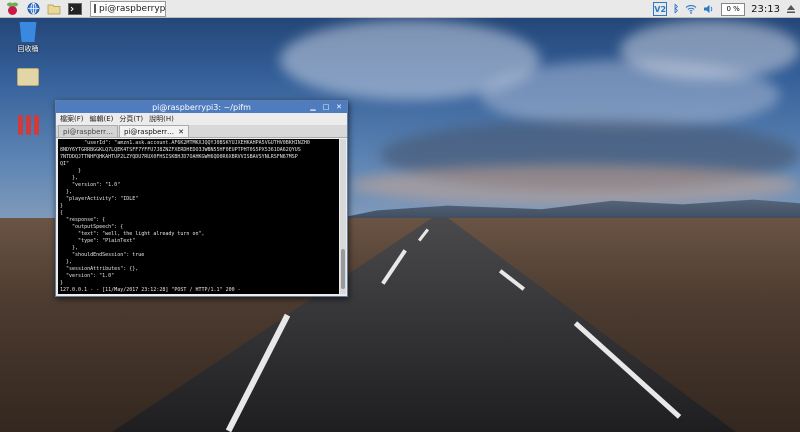 This screenshot has width=800, height=432. I want to click on close-icon: ✕, so click(181, 132).